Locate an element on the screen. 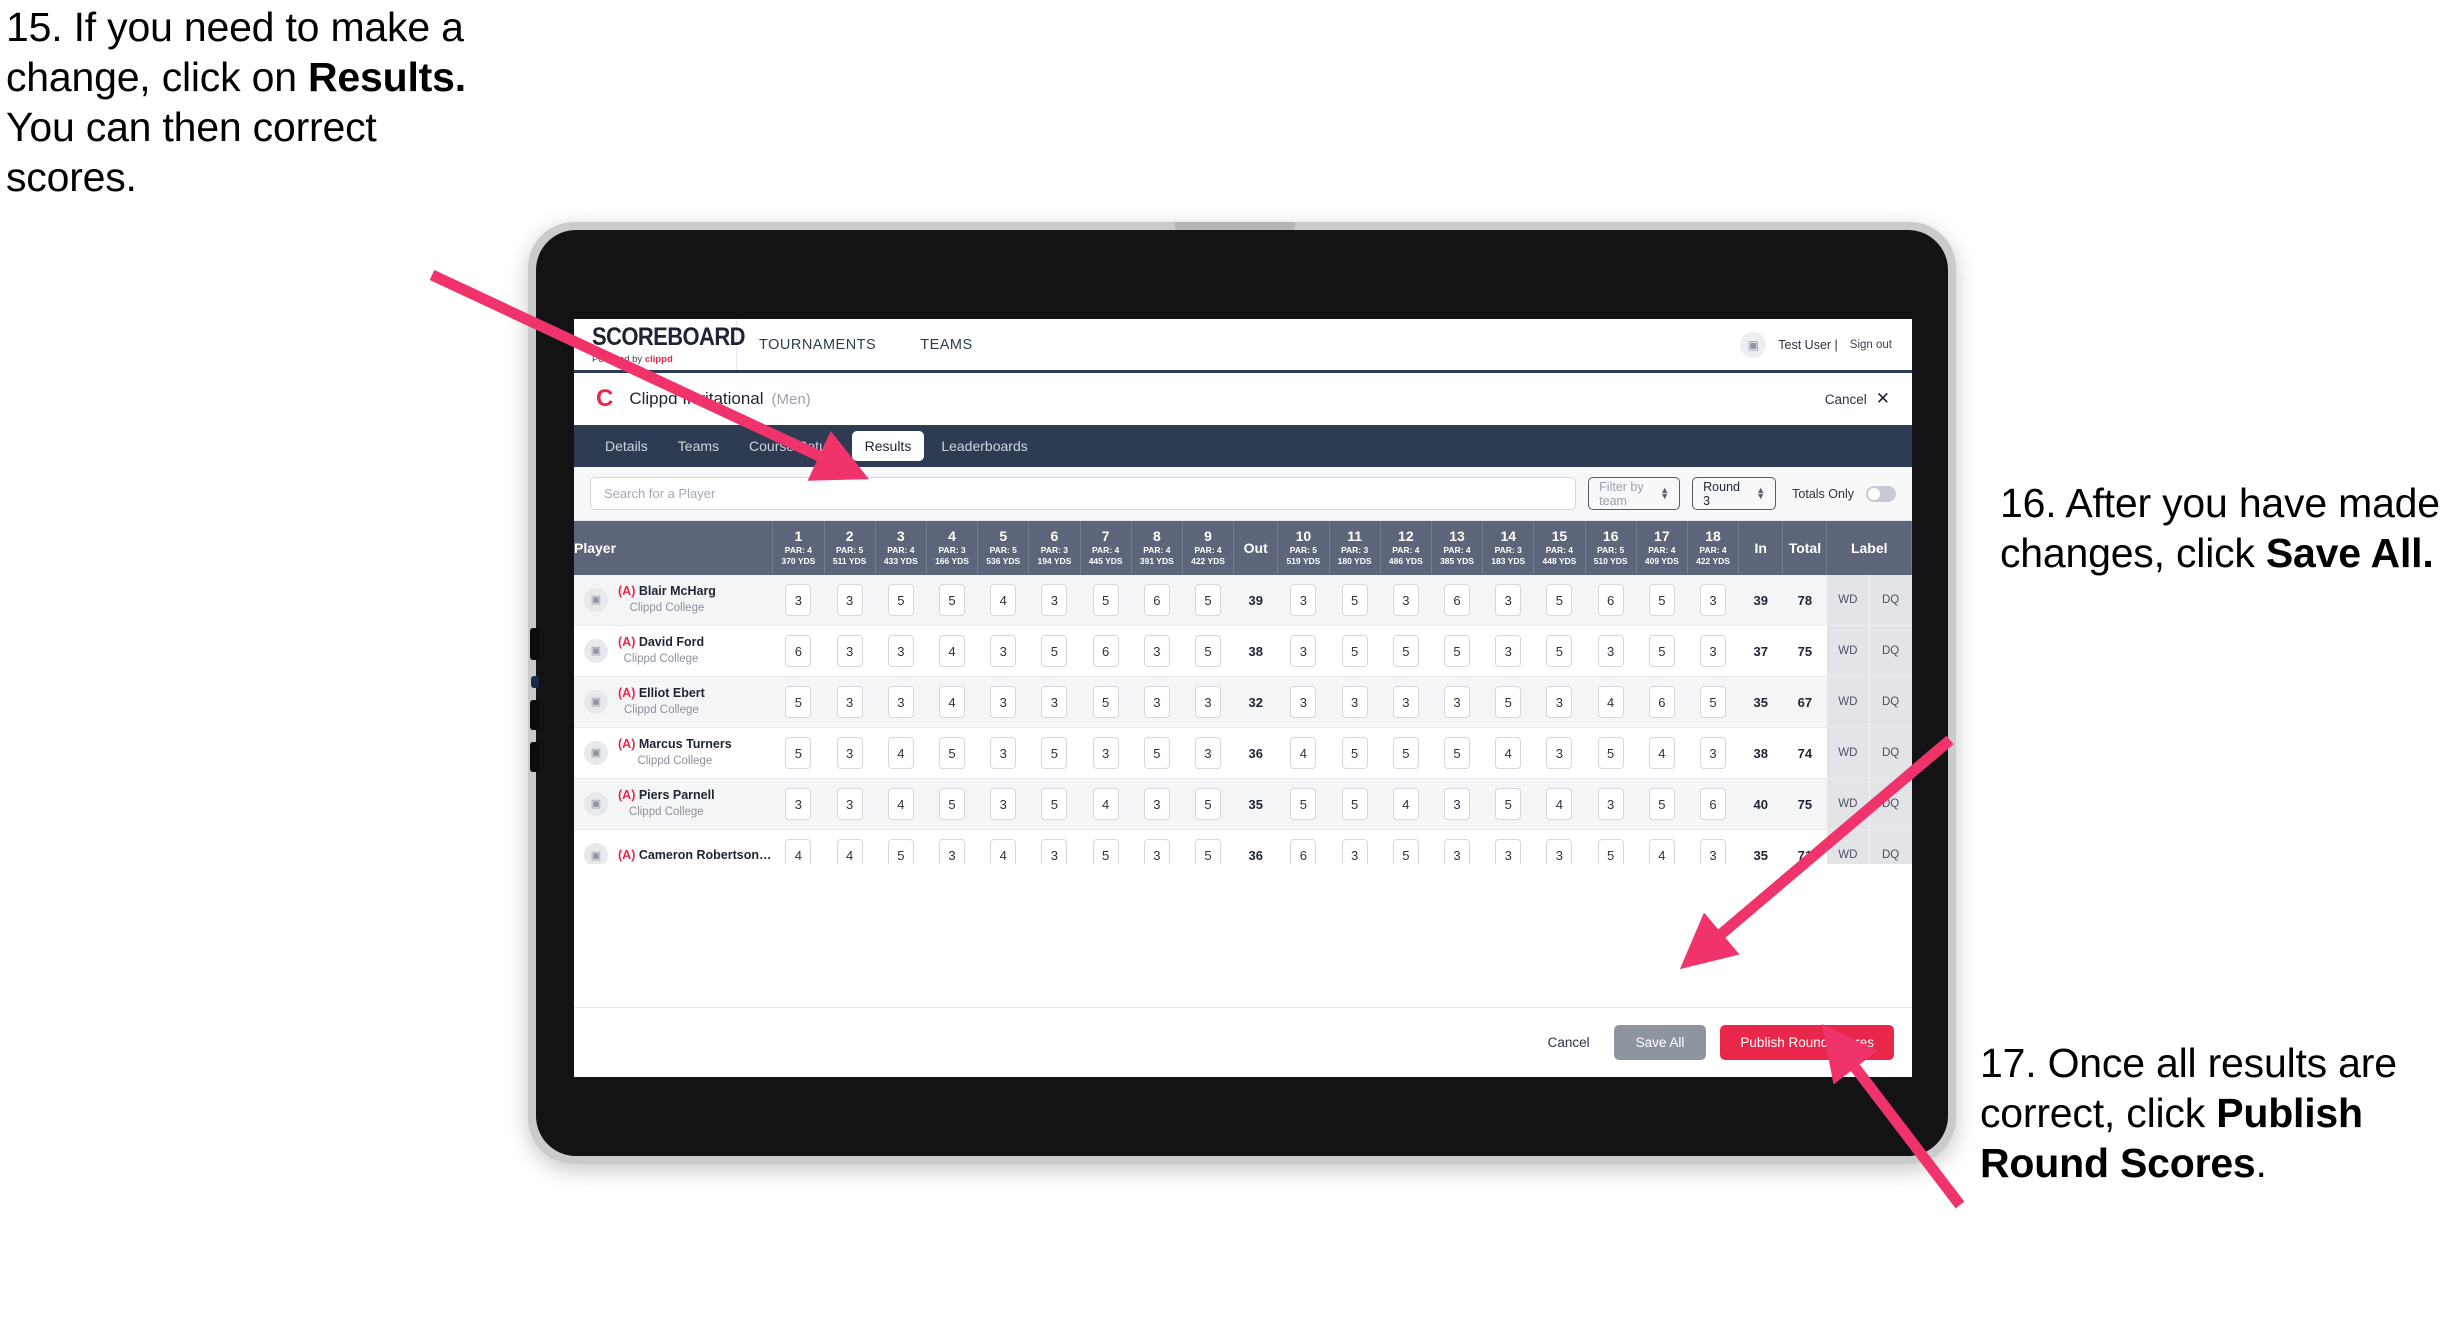  score-cell-hole-17: 6 is located at coordinates (1662, 702).